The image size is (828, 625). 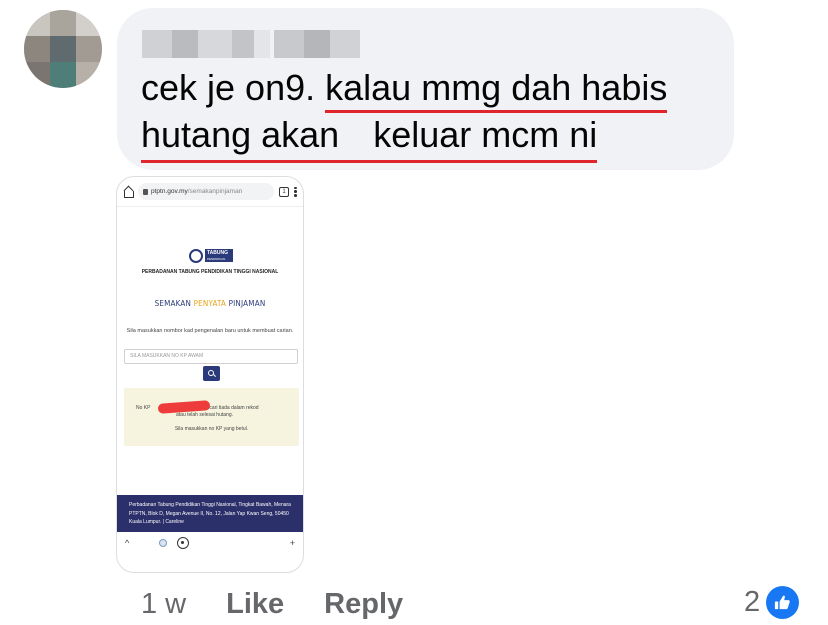 What do you see at coordinates (485, 134) in the screenshot?
I see `comment-text-line2b: keluar mcm ni` at bounding box center [485, 134].